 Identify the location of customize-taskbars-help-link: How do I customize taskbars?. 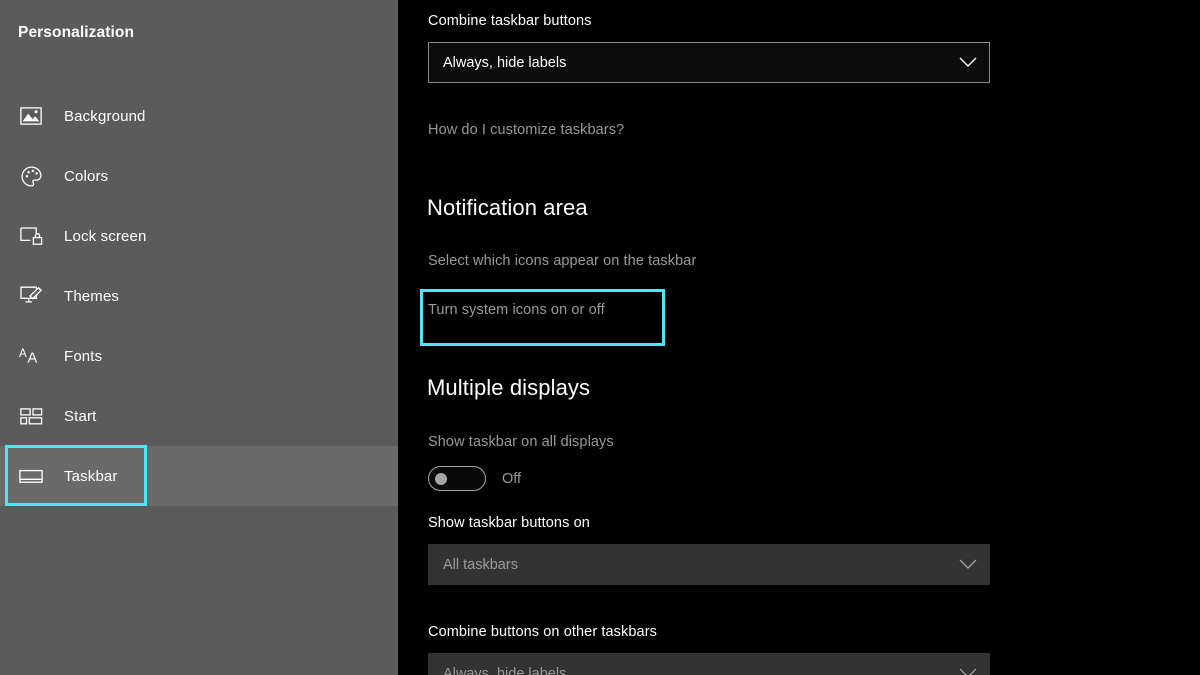
(526, 130).